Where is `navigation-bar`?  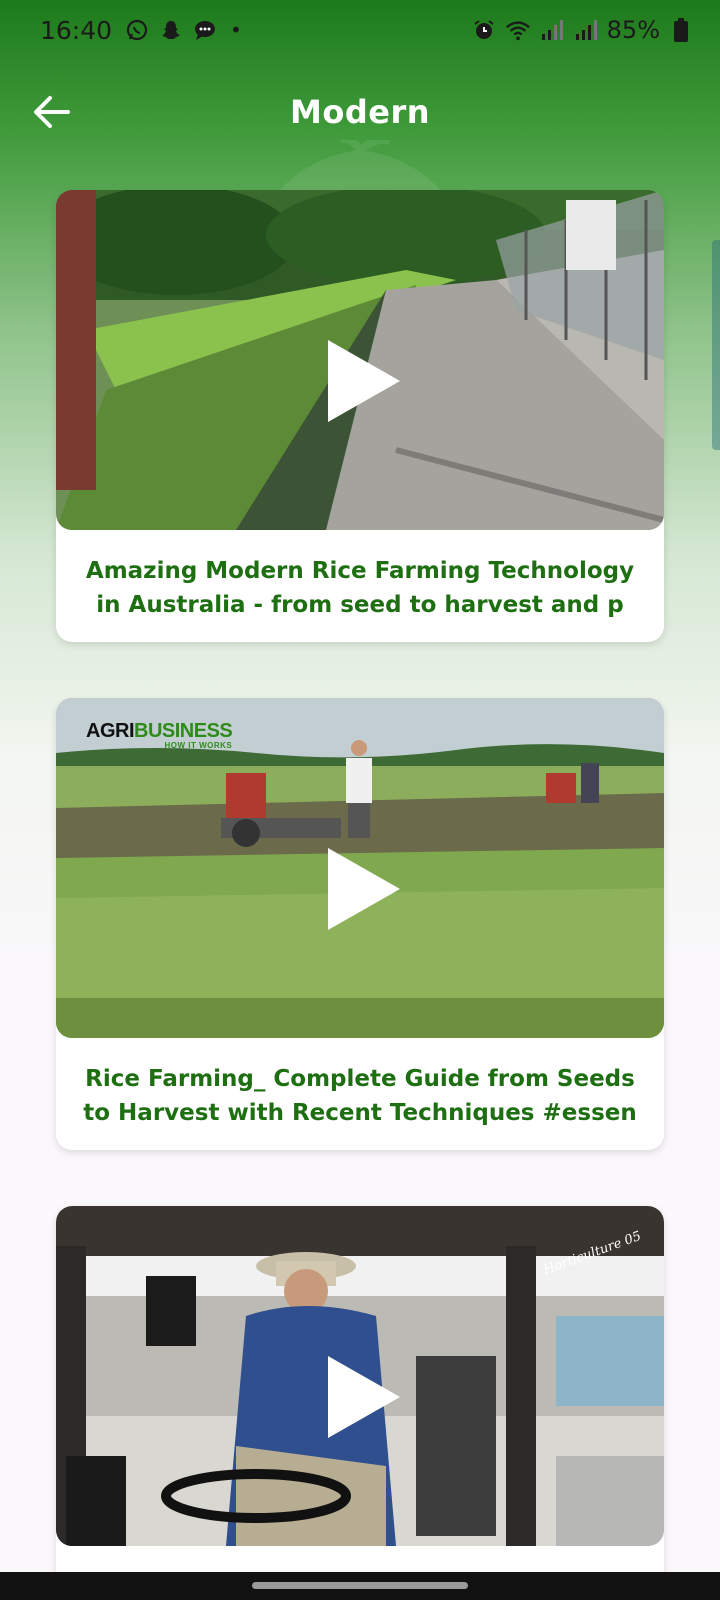 navigation-bar is located at coordinates (360, 1586).